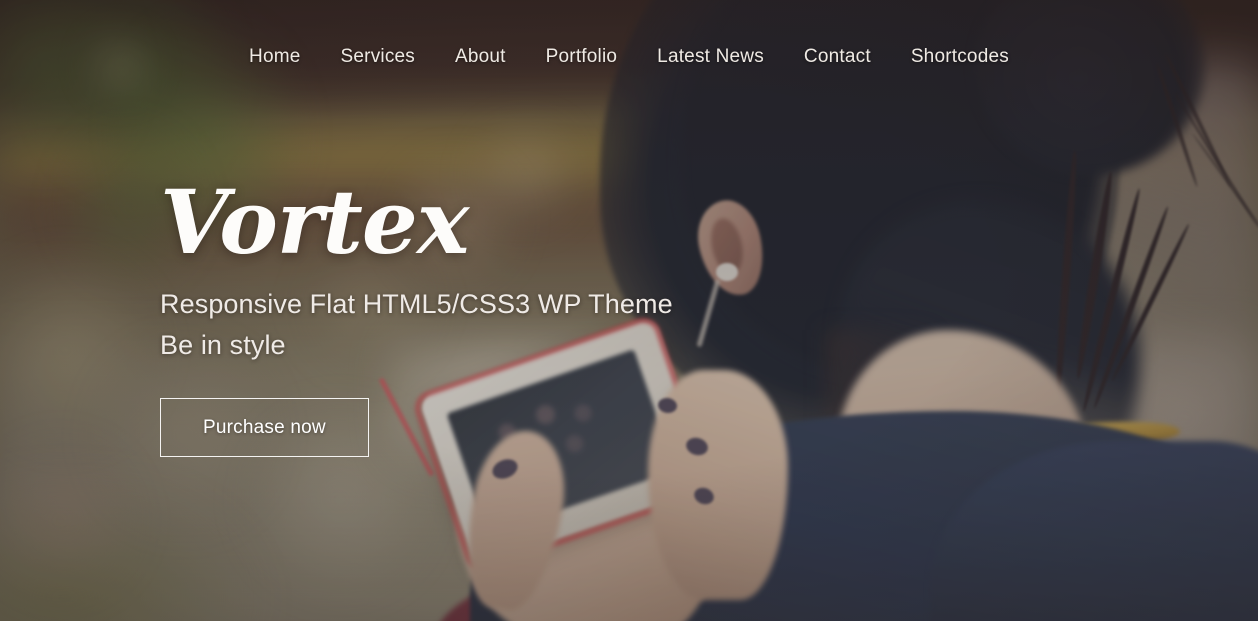 The image size is (1258, 621). I want to click on site-logo: Vortex, so click(314, 222).